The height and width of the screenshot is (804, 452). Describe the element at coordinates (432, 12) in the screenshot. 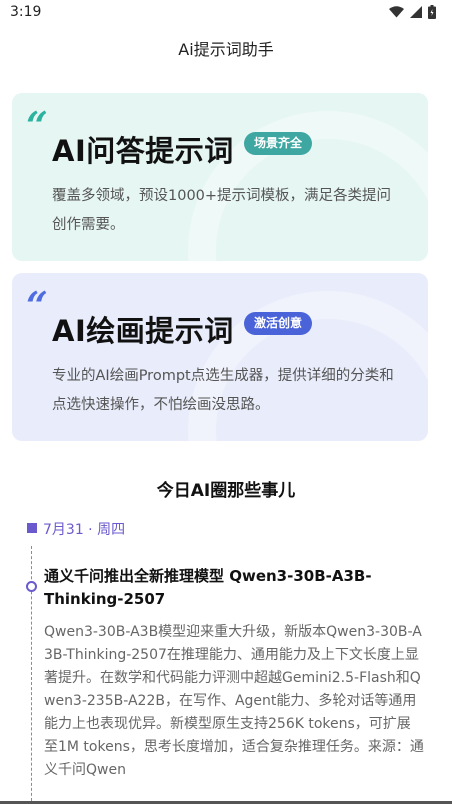

I see `battery-icon` at that location.